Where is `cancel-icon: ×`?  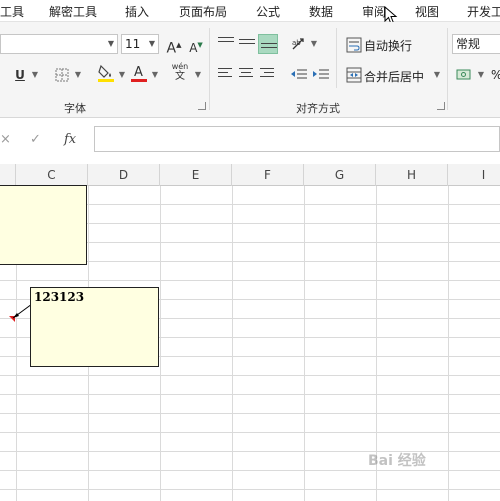
cancel-icon: × is located at coordinates (5, 139).